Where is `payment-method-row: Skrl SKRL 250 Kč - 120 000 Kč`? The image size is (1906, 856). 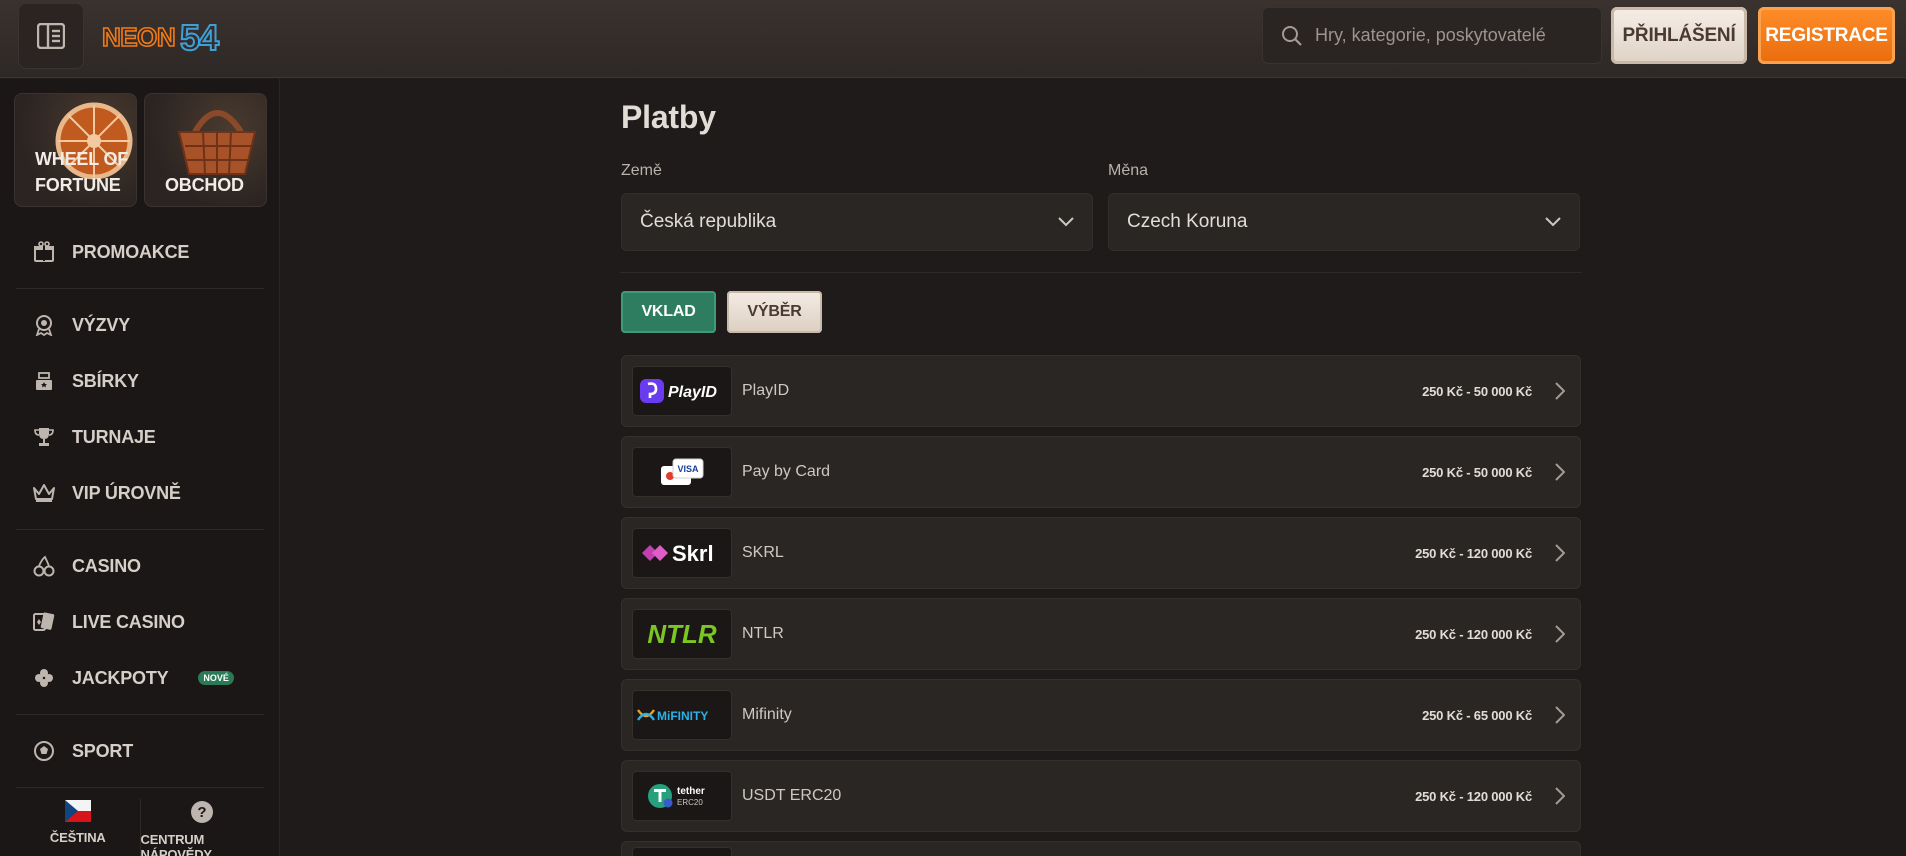
payment-method-row: Skrl SKRL 250 Kč - 120 000 Kč is located at coordinates (1101, 553).